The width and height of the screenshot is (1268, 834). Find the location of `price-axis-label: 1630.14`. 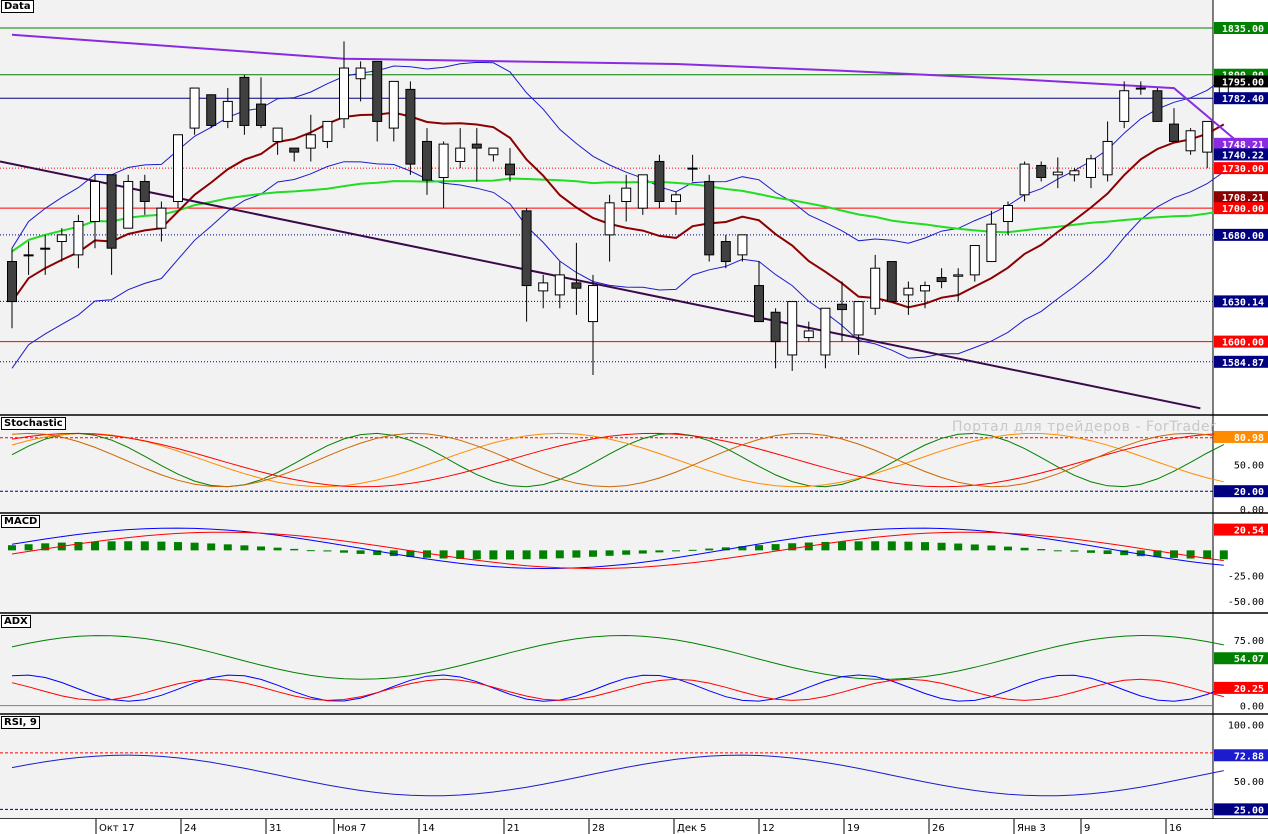

price-axis-label: 1630.14 is located at coordinates (1243, 302).